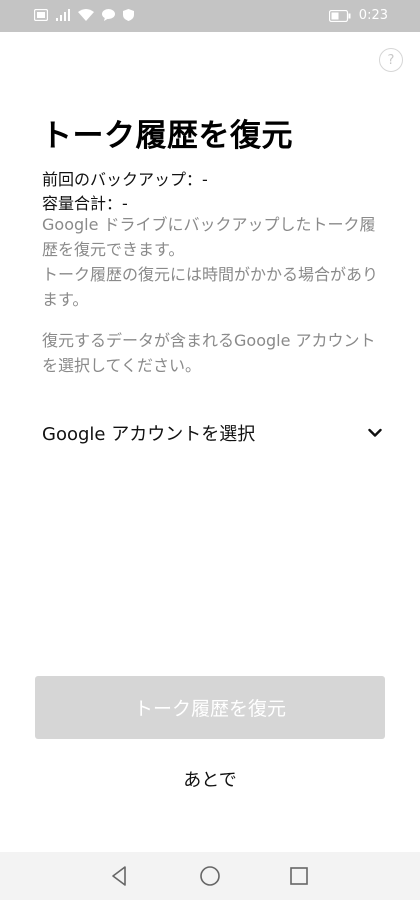 This screenshot has width=420, height=900. Describe the element at coordinates (167, 136) in the screenshot. I see `page-title: トーク履歴を復元` at that location.